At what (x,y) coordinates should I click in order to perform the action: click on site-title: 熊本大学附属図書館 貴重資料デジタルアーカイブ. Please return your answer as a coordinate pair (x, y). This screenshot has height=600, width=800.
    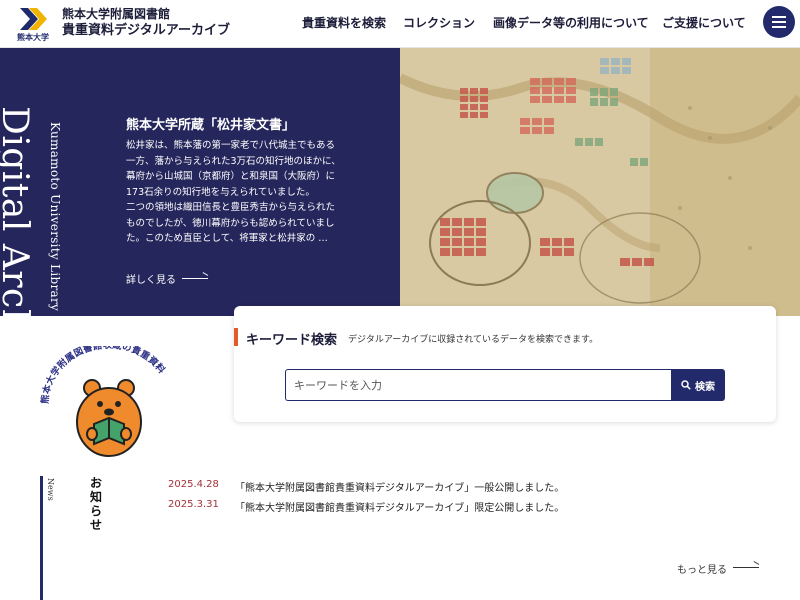
    Looking at the image, I should click on (146, 23).